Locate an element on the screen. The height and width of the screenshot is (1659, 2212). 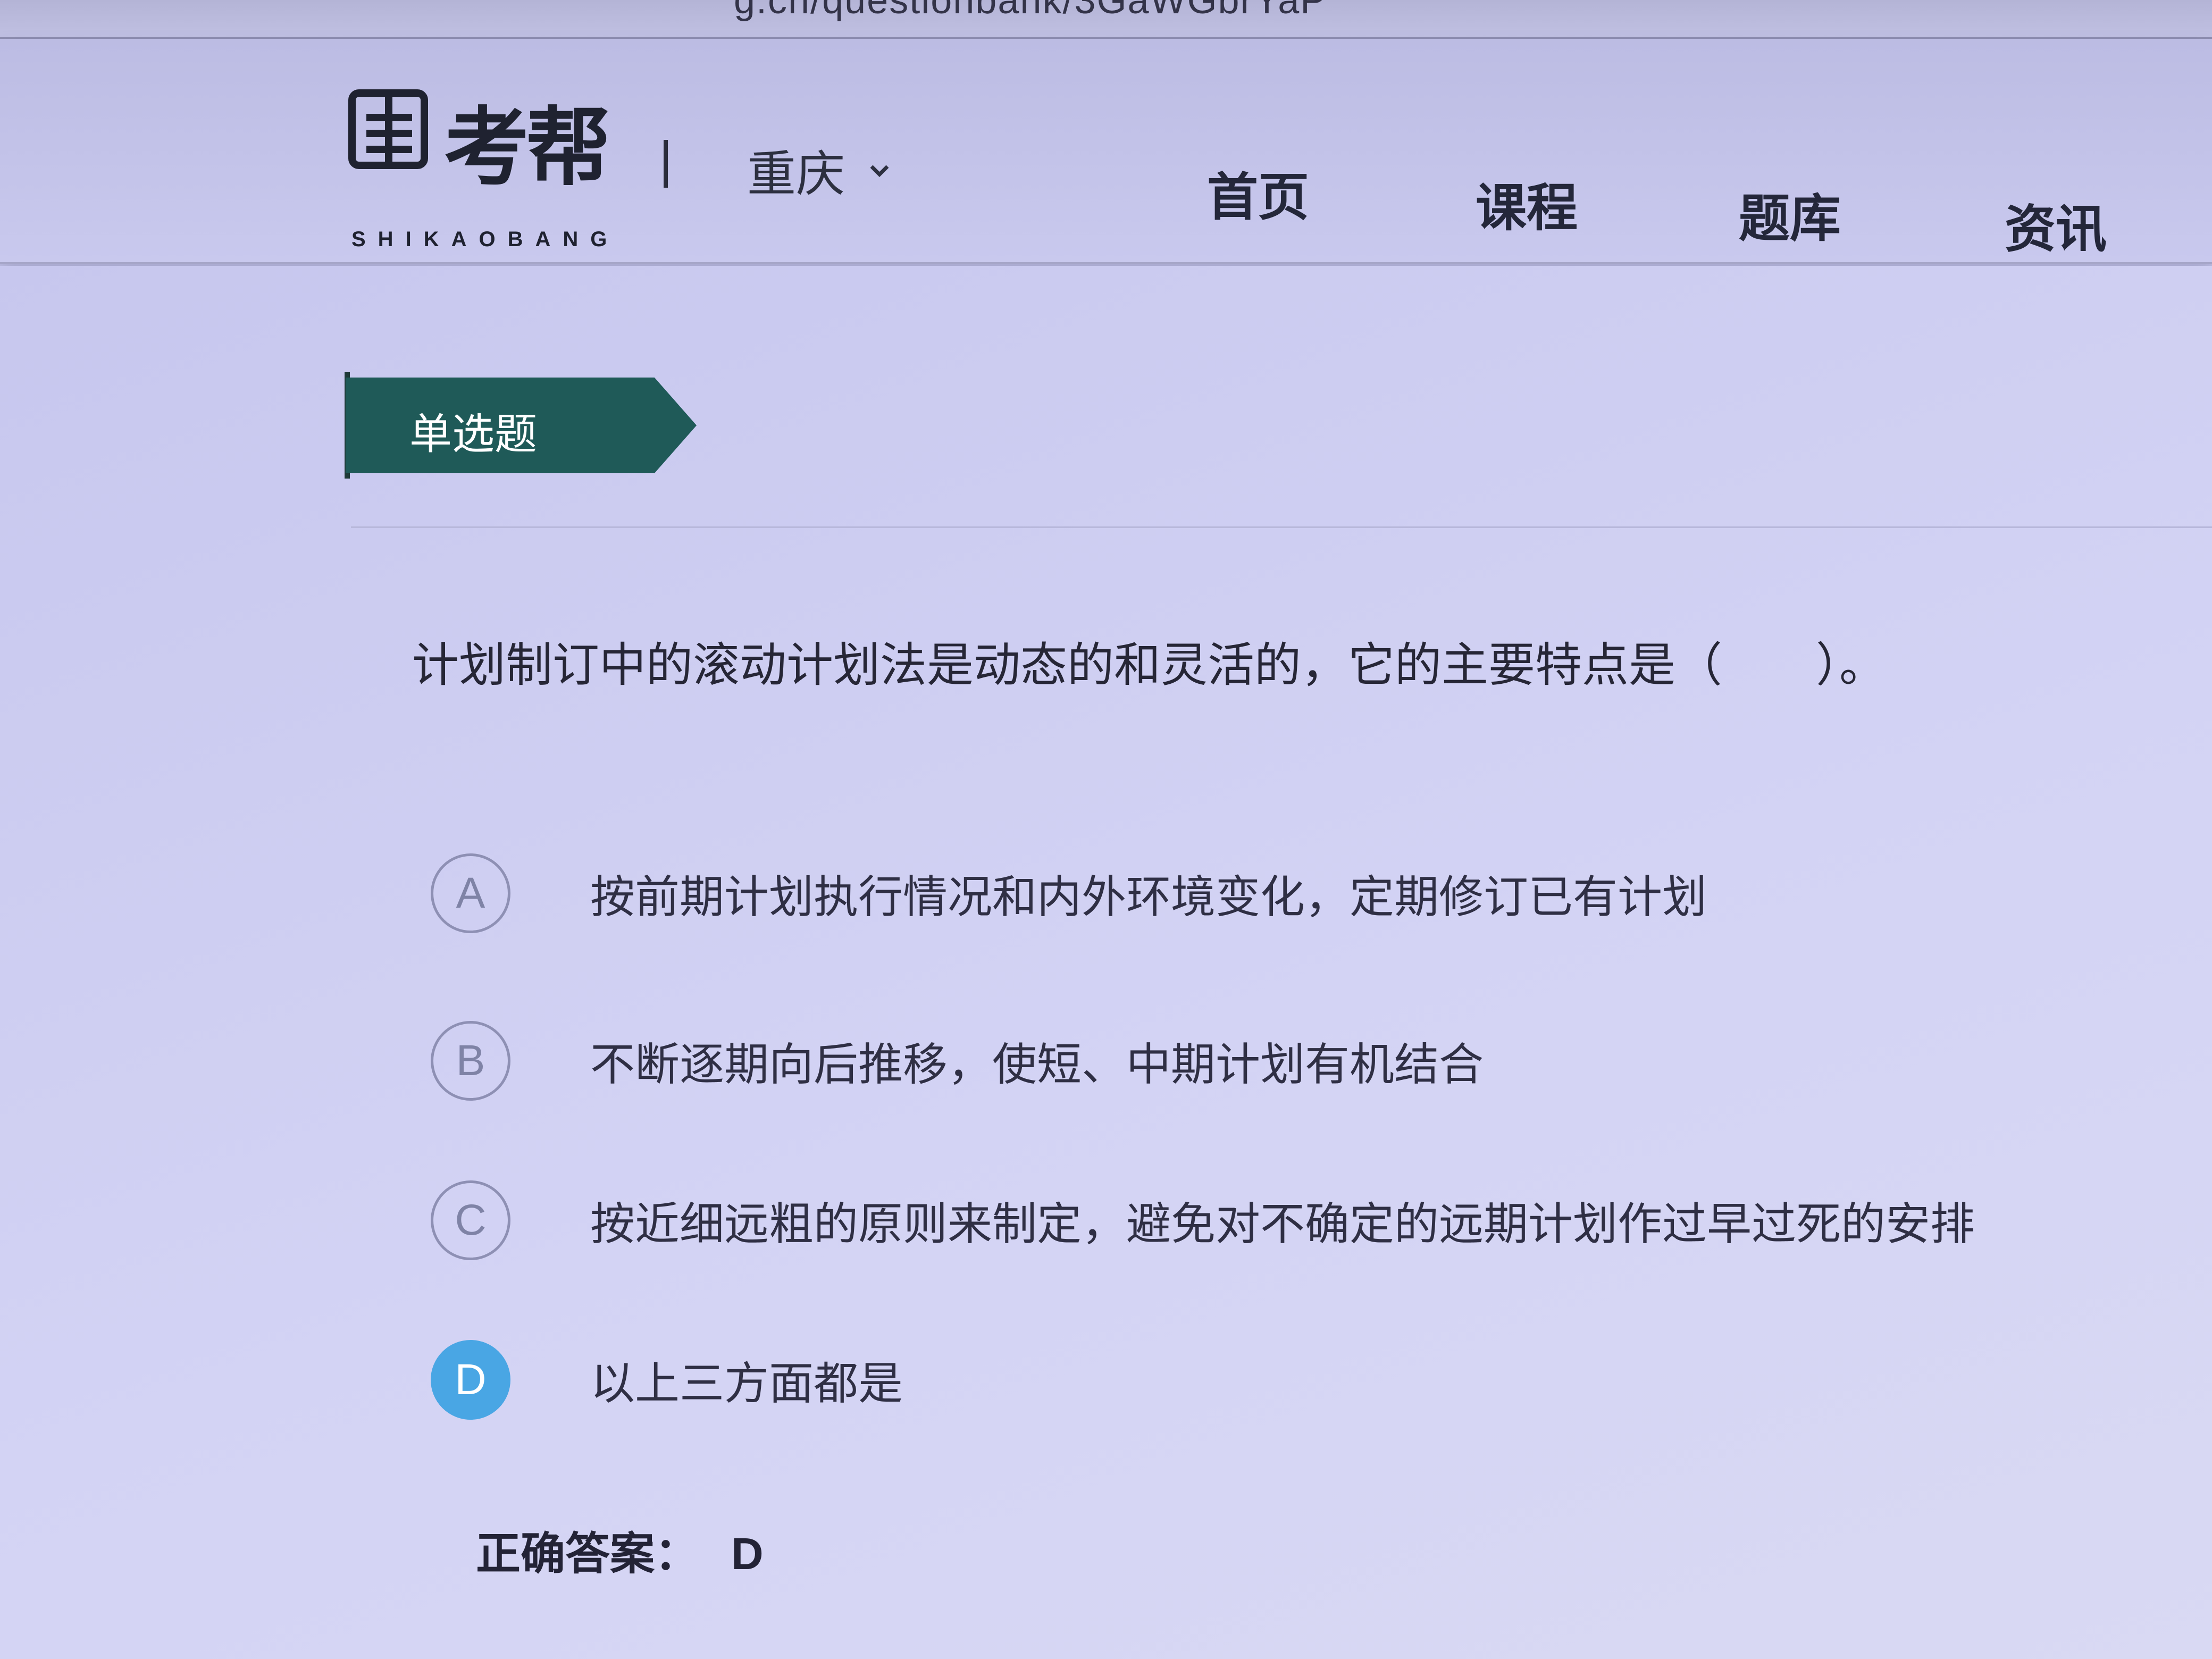
option-text: 不断逐期向后推移，使短、中期计划有机结合 is located at coordinates (1037, 1064).